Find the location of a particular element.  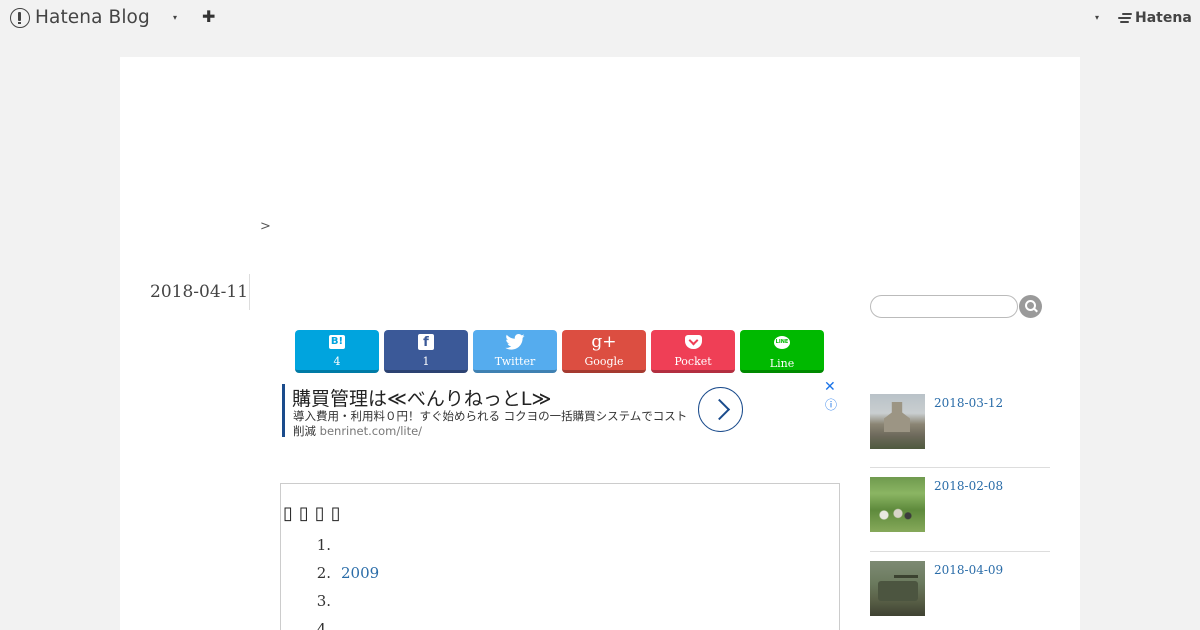

global-header: Hatena Blog ▾ ✚ ▾ Hatena is located at coordinates (600, 19).